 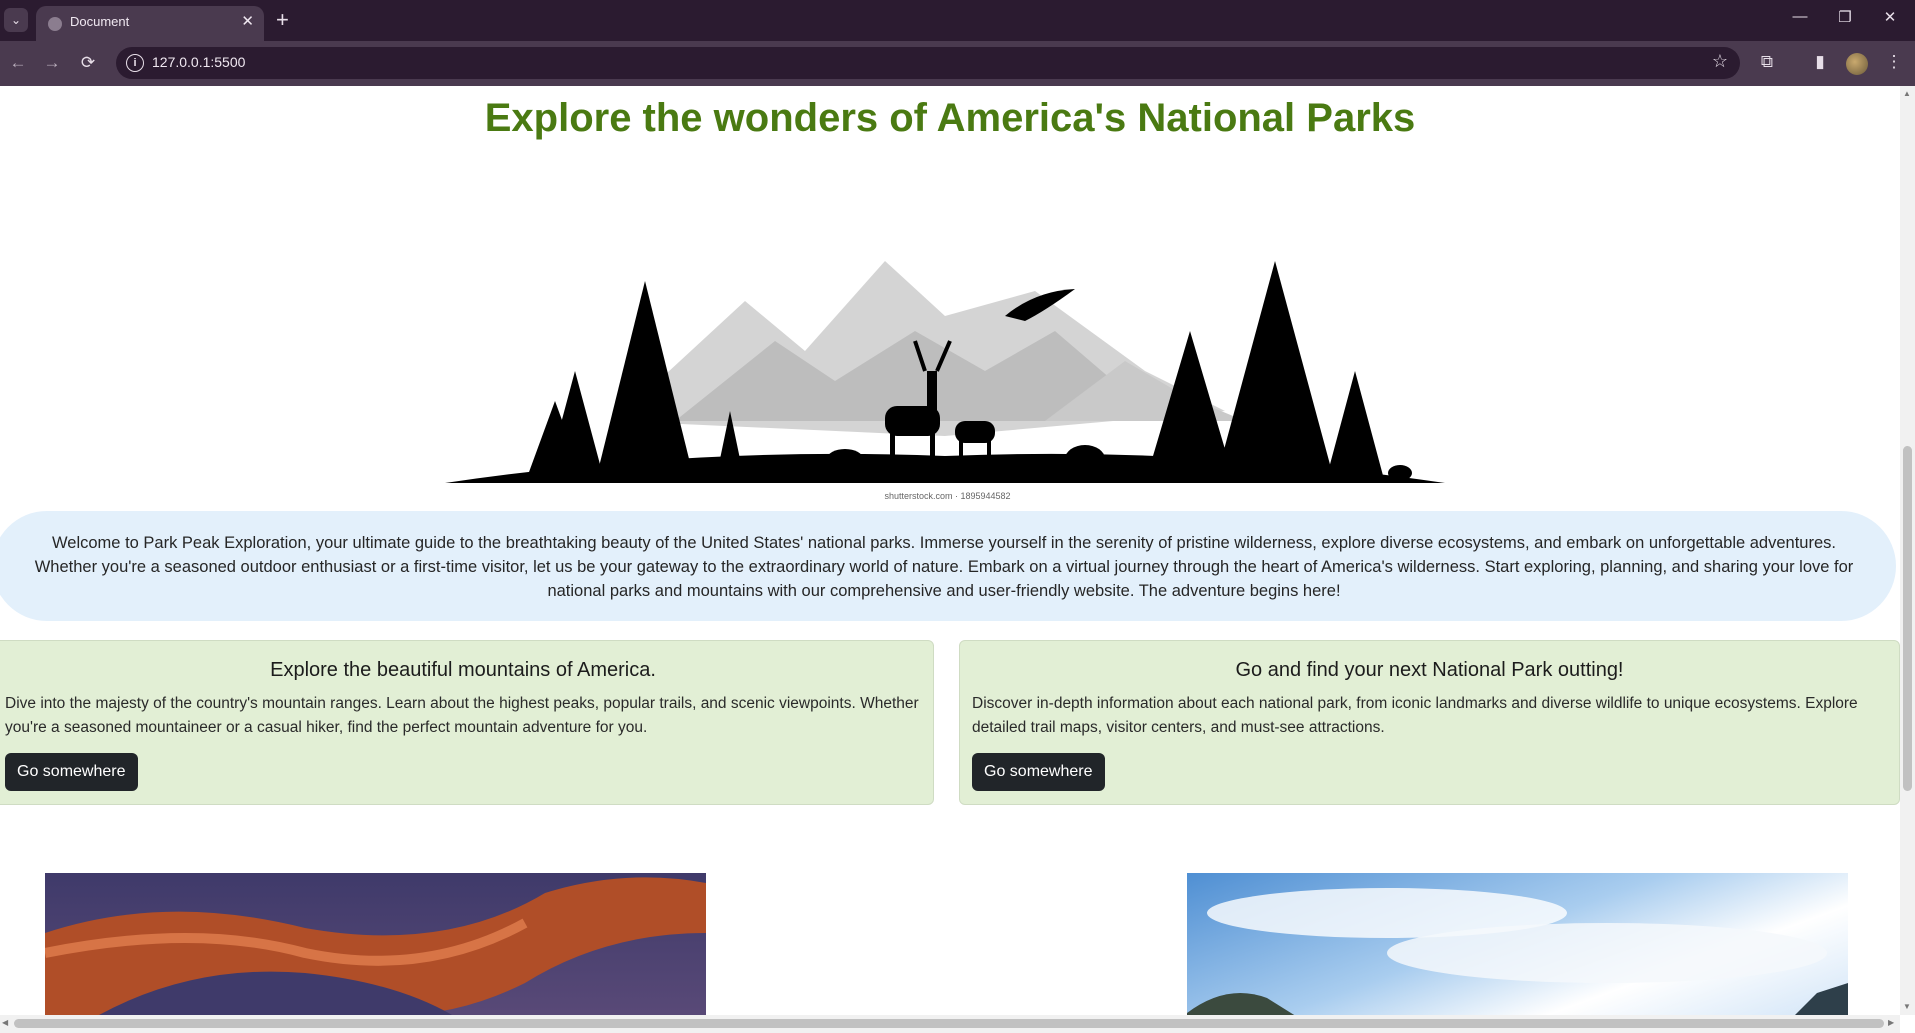 What do you see at coordinates (375, 944) in the screenshot?
I see `red-rock-arch-photo` at bounding box center [375, 944].